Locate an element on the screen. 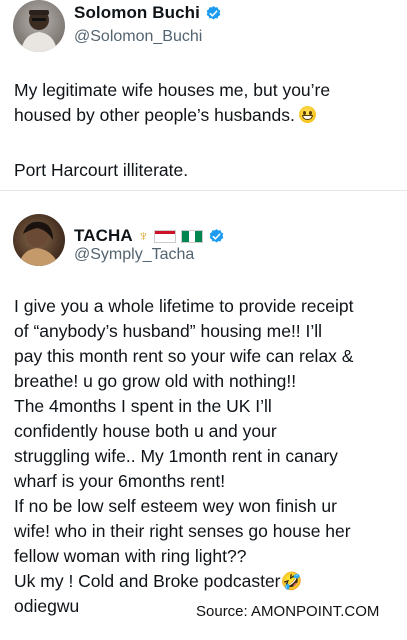 The height and width of the screenshot is (640, 407). tweet-text-line: Port Harcourt illiterate. is located at coordinates (101, 170).